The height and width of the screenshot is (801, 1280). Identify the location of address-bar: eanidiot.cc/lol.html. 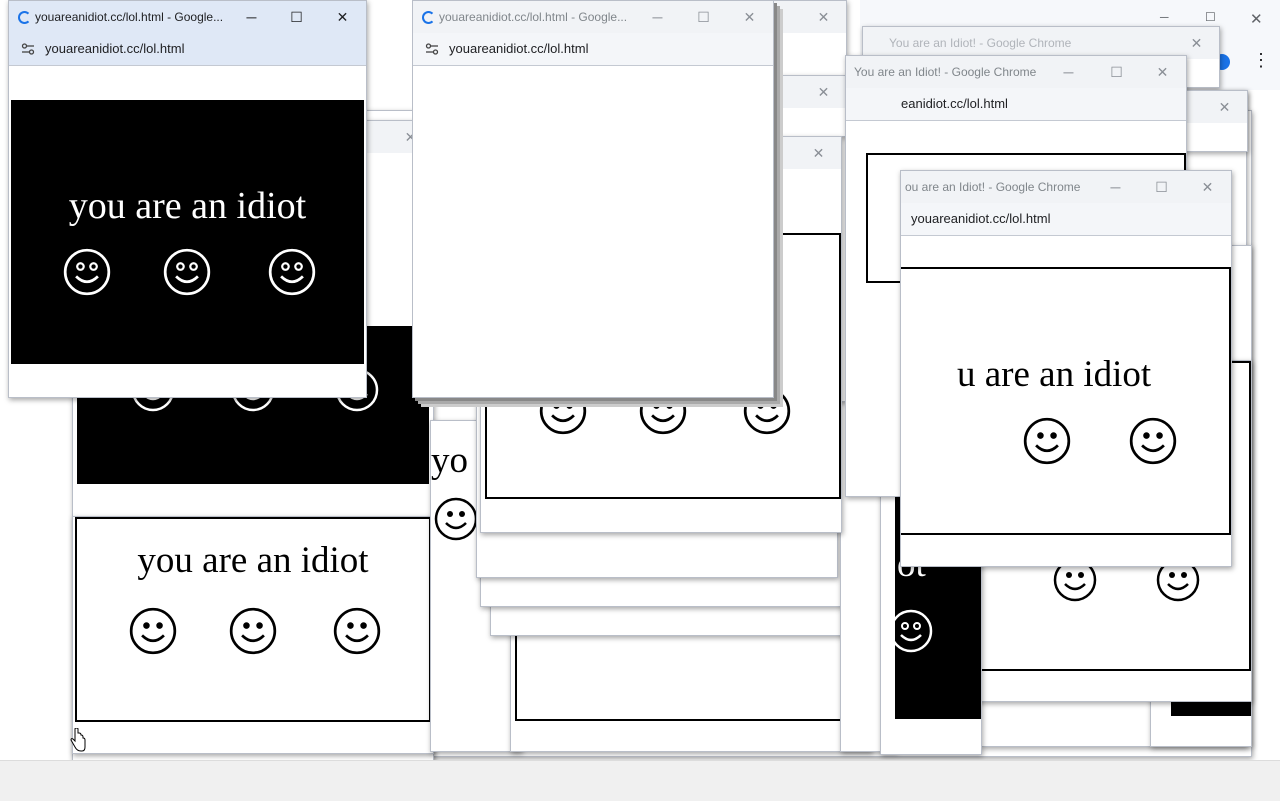
(1016, 104).